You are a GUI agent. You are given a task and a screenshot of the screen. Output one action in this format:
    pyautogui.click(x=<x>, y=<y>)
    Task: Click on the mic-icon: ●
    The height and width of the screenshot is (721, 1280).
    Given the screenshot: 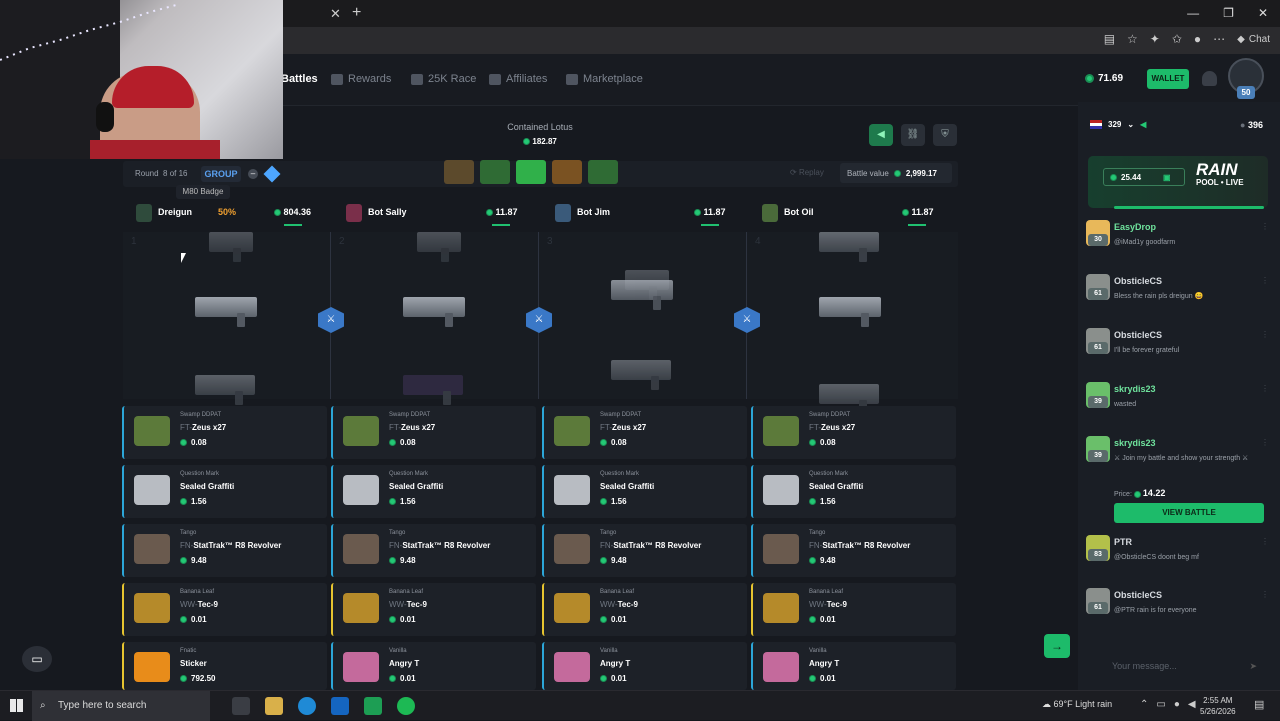 What is the action you would take?
    pyautogui.click(x=1177, y=704)
    